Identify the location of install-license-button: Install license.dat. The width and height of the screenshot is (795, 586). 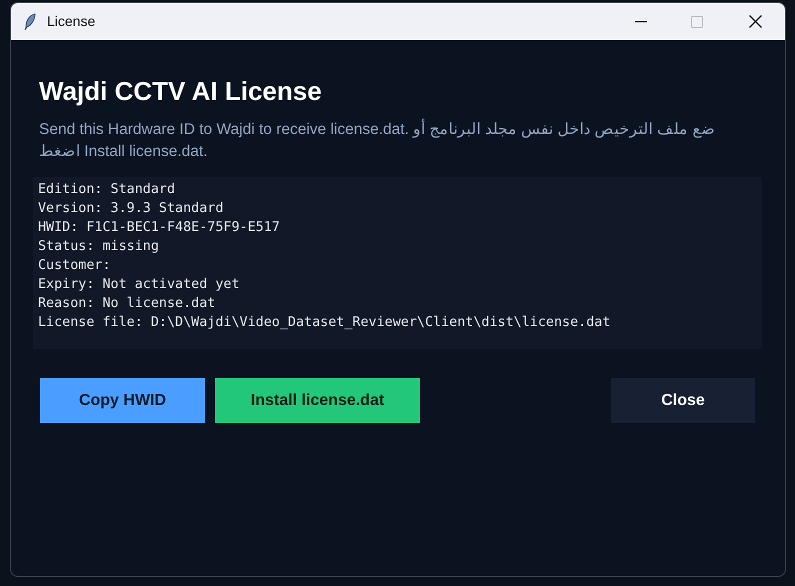
(317, 400).